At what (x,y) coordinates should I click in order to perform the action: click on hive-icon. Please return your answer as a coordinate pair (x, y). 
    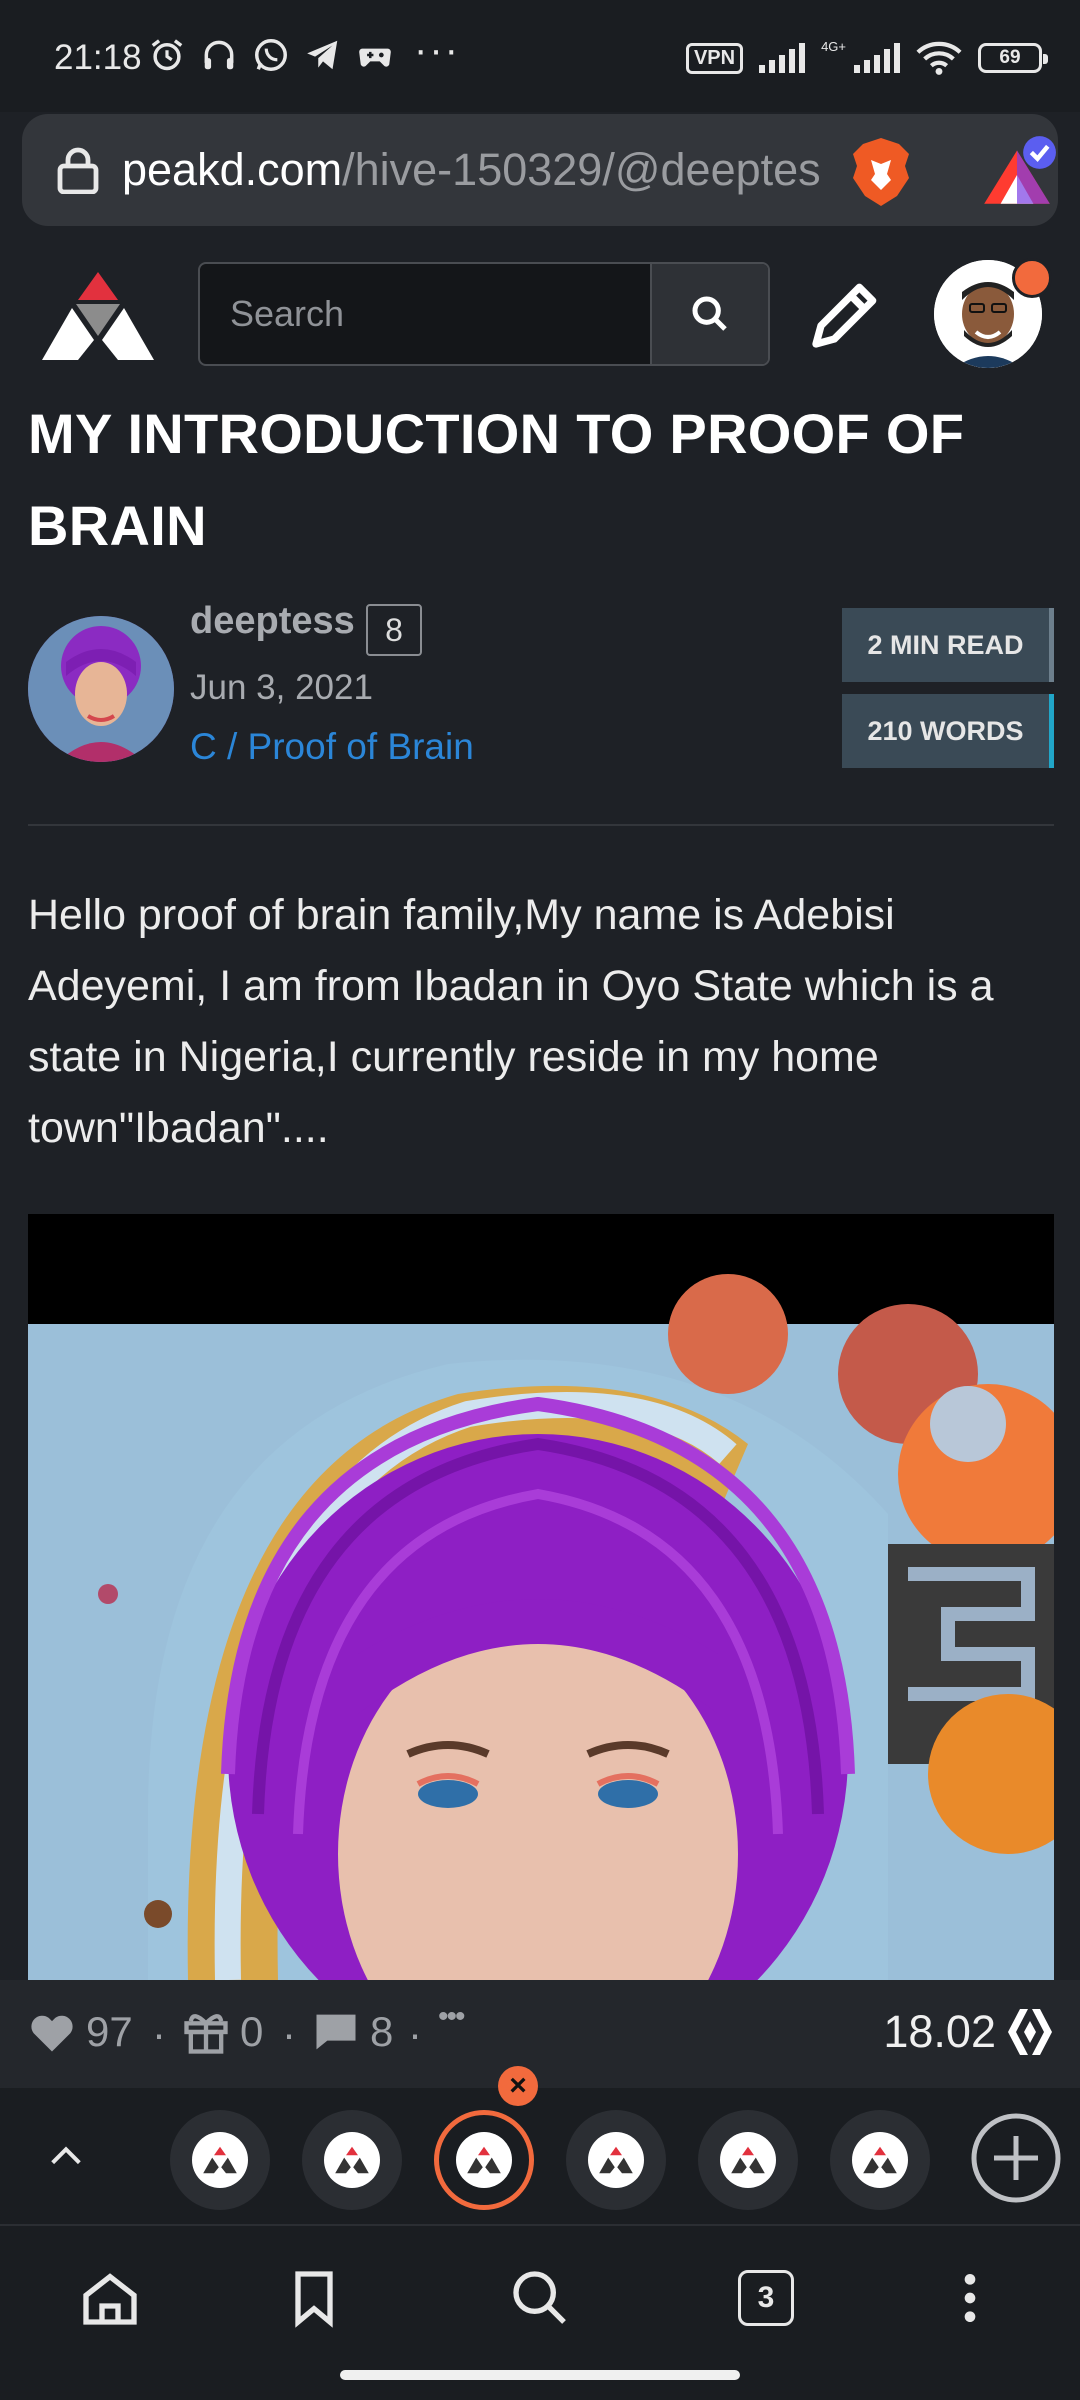
    Looking at the image, I should click on (1030, 2032).